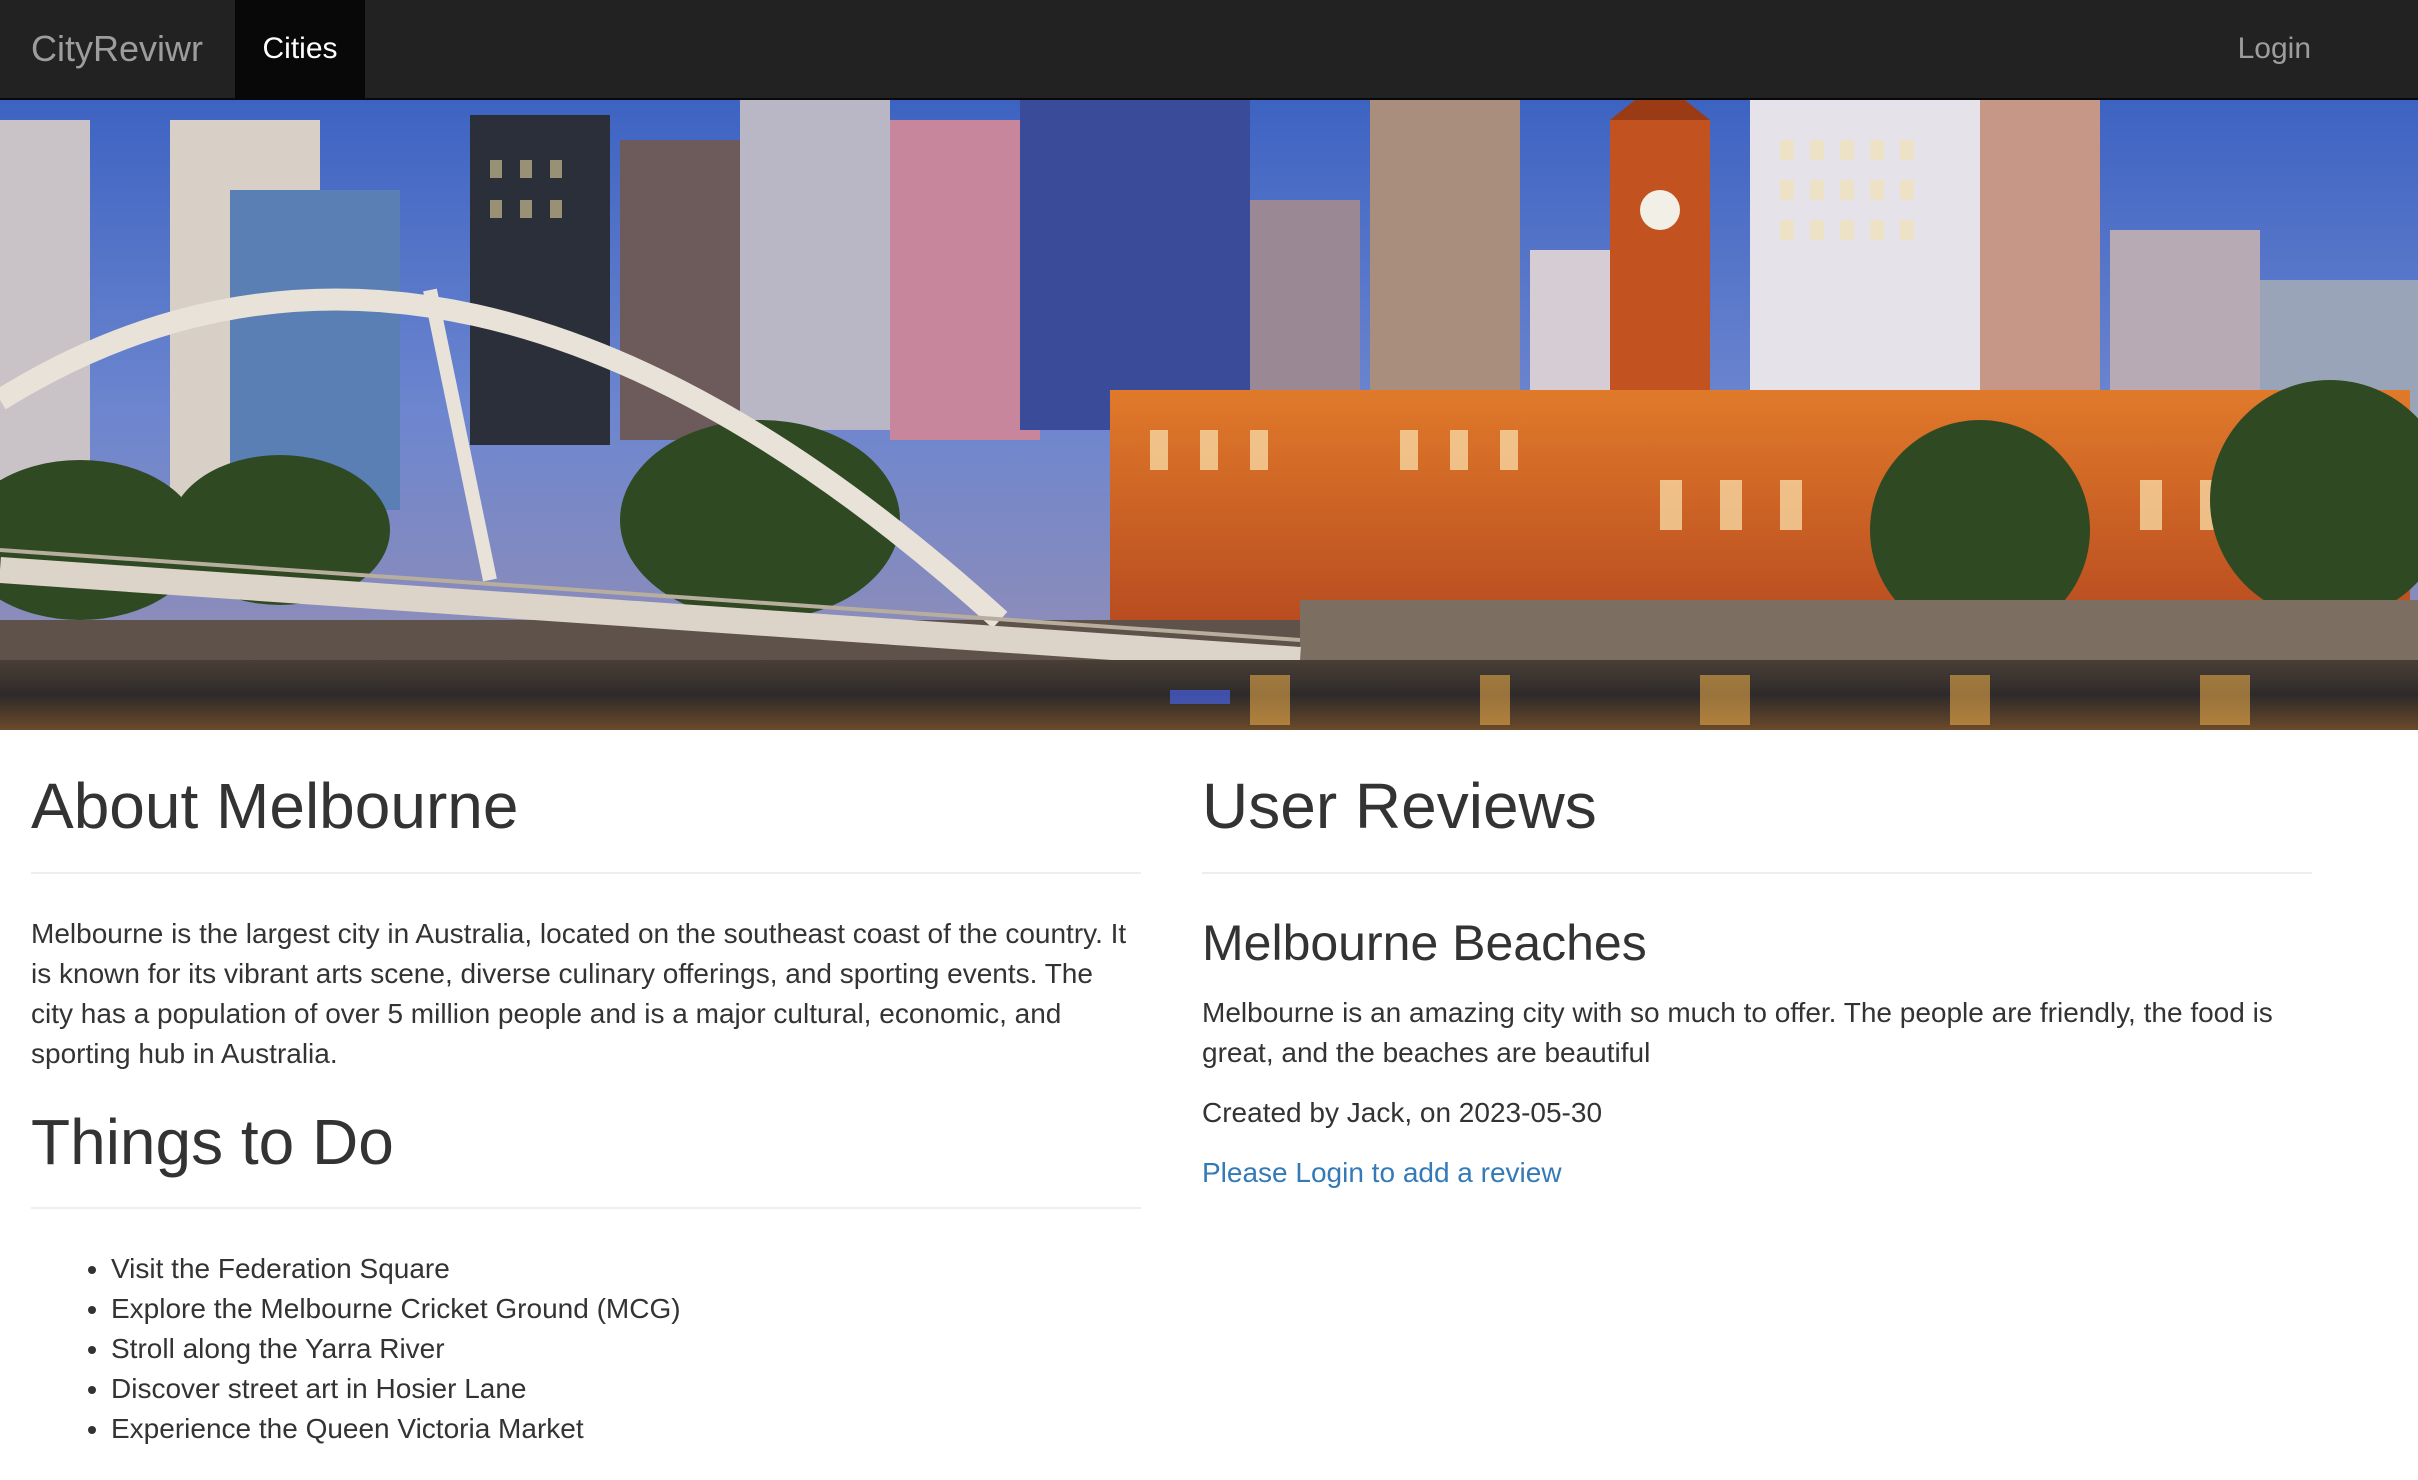 The height and width of the screenshot is (1480, 2418). What do you see at coordinates (1402, 1112) in the screenshot?
I see `review-meta: Created by Jack, on 2023-05-30` at bounding box center [1402, 1112].